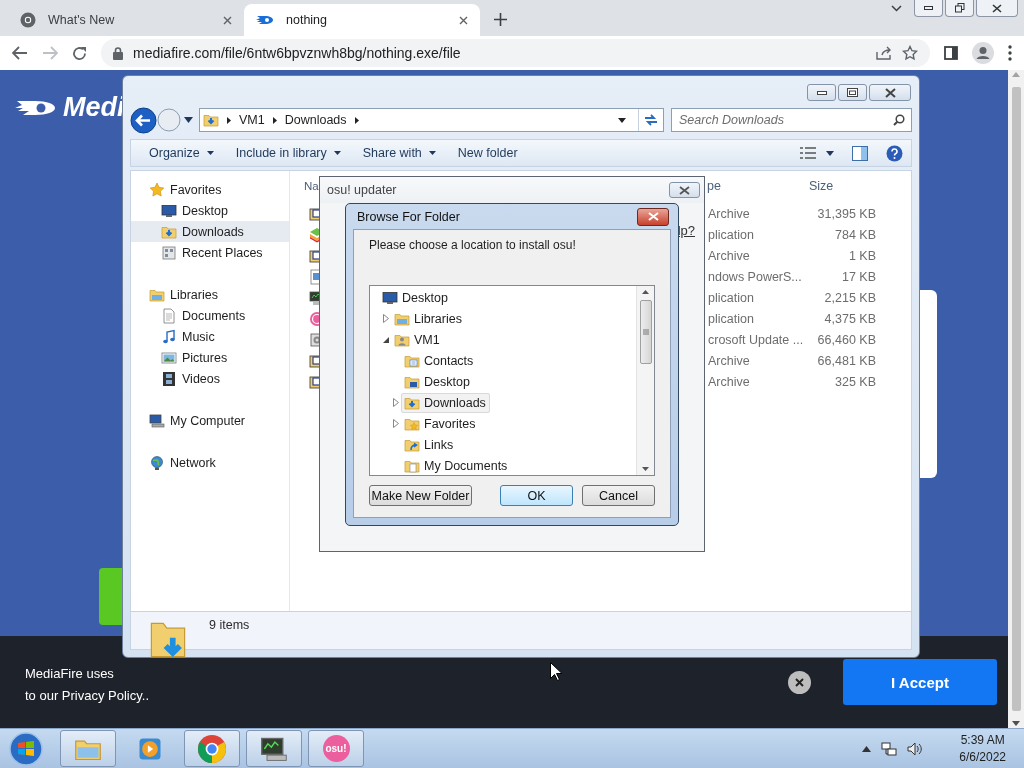  What do you see at coordinates (889, 748) in the screenshot?
I see `network-icon` at bounding box center [889, 748].